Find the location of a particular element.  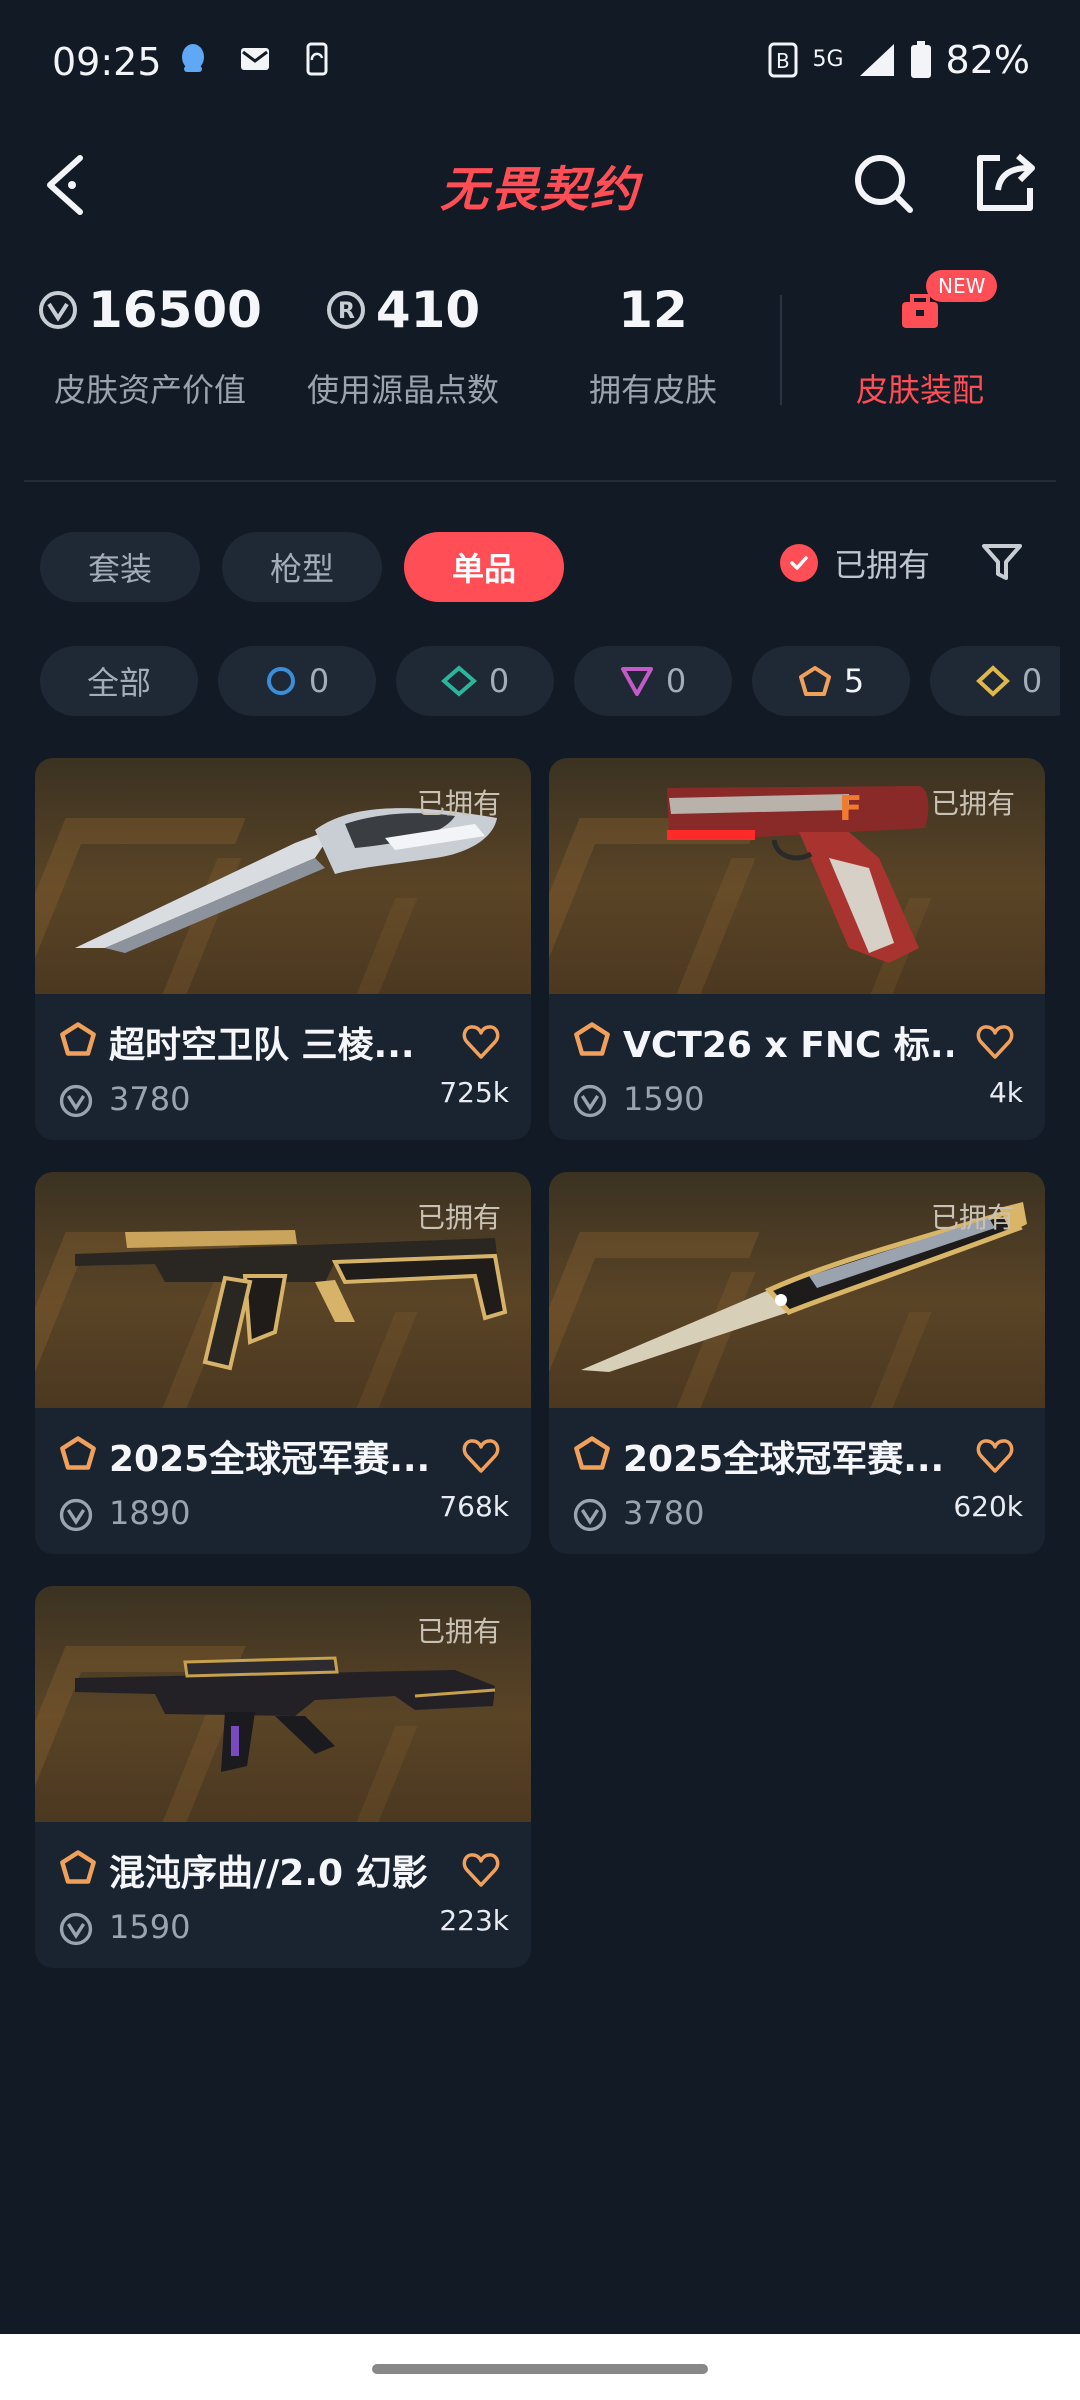

skin-name: 混沌序曲//2.0 幻影 is located at coordinates (268, 1873).